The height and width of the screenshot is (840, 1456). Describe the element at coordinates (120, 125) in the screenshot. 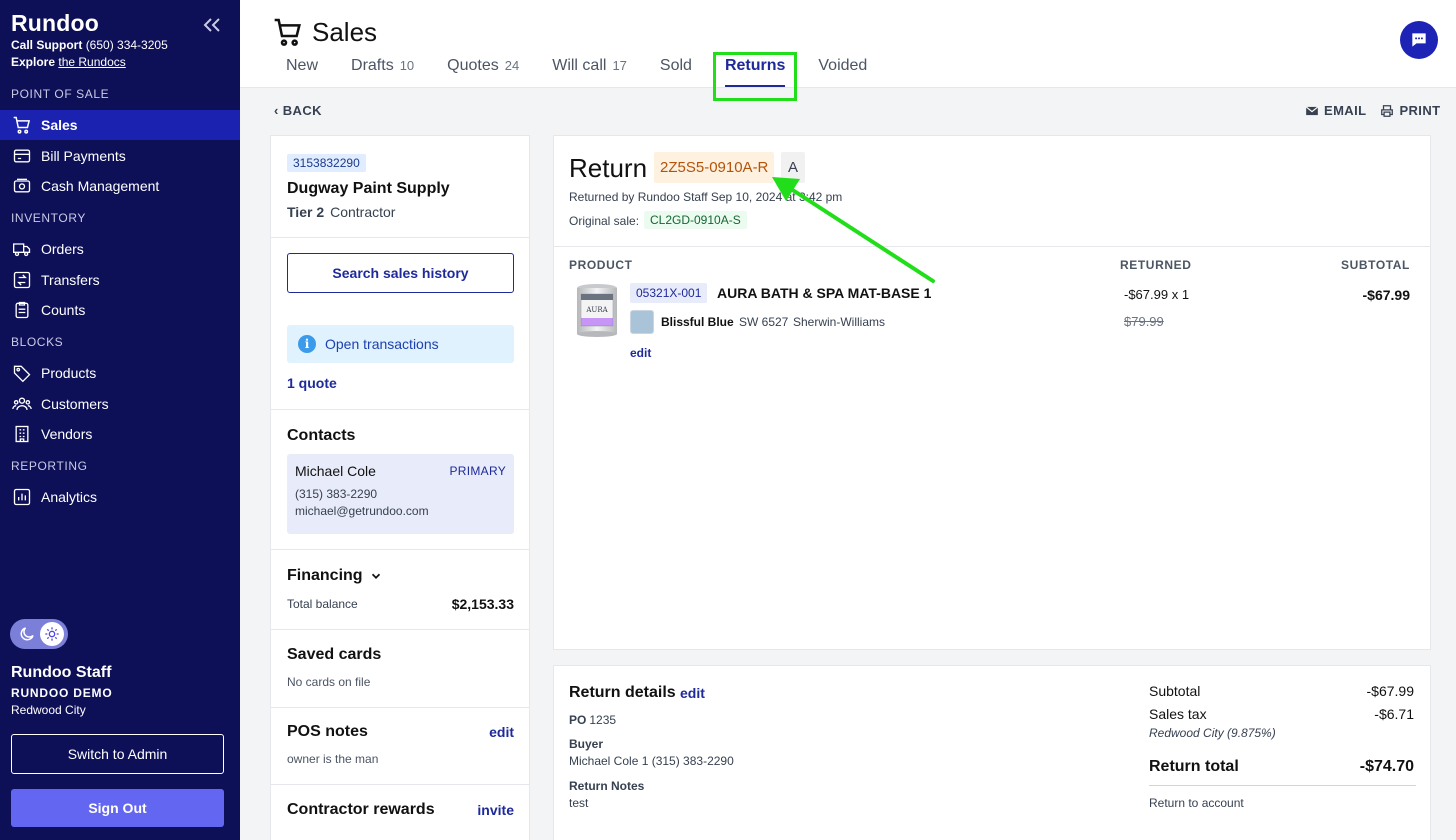

I see `sidebar-item-sales: Sales` at that location.